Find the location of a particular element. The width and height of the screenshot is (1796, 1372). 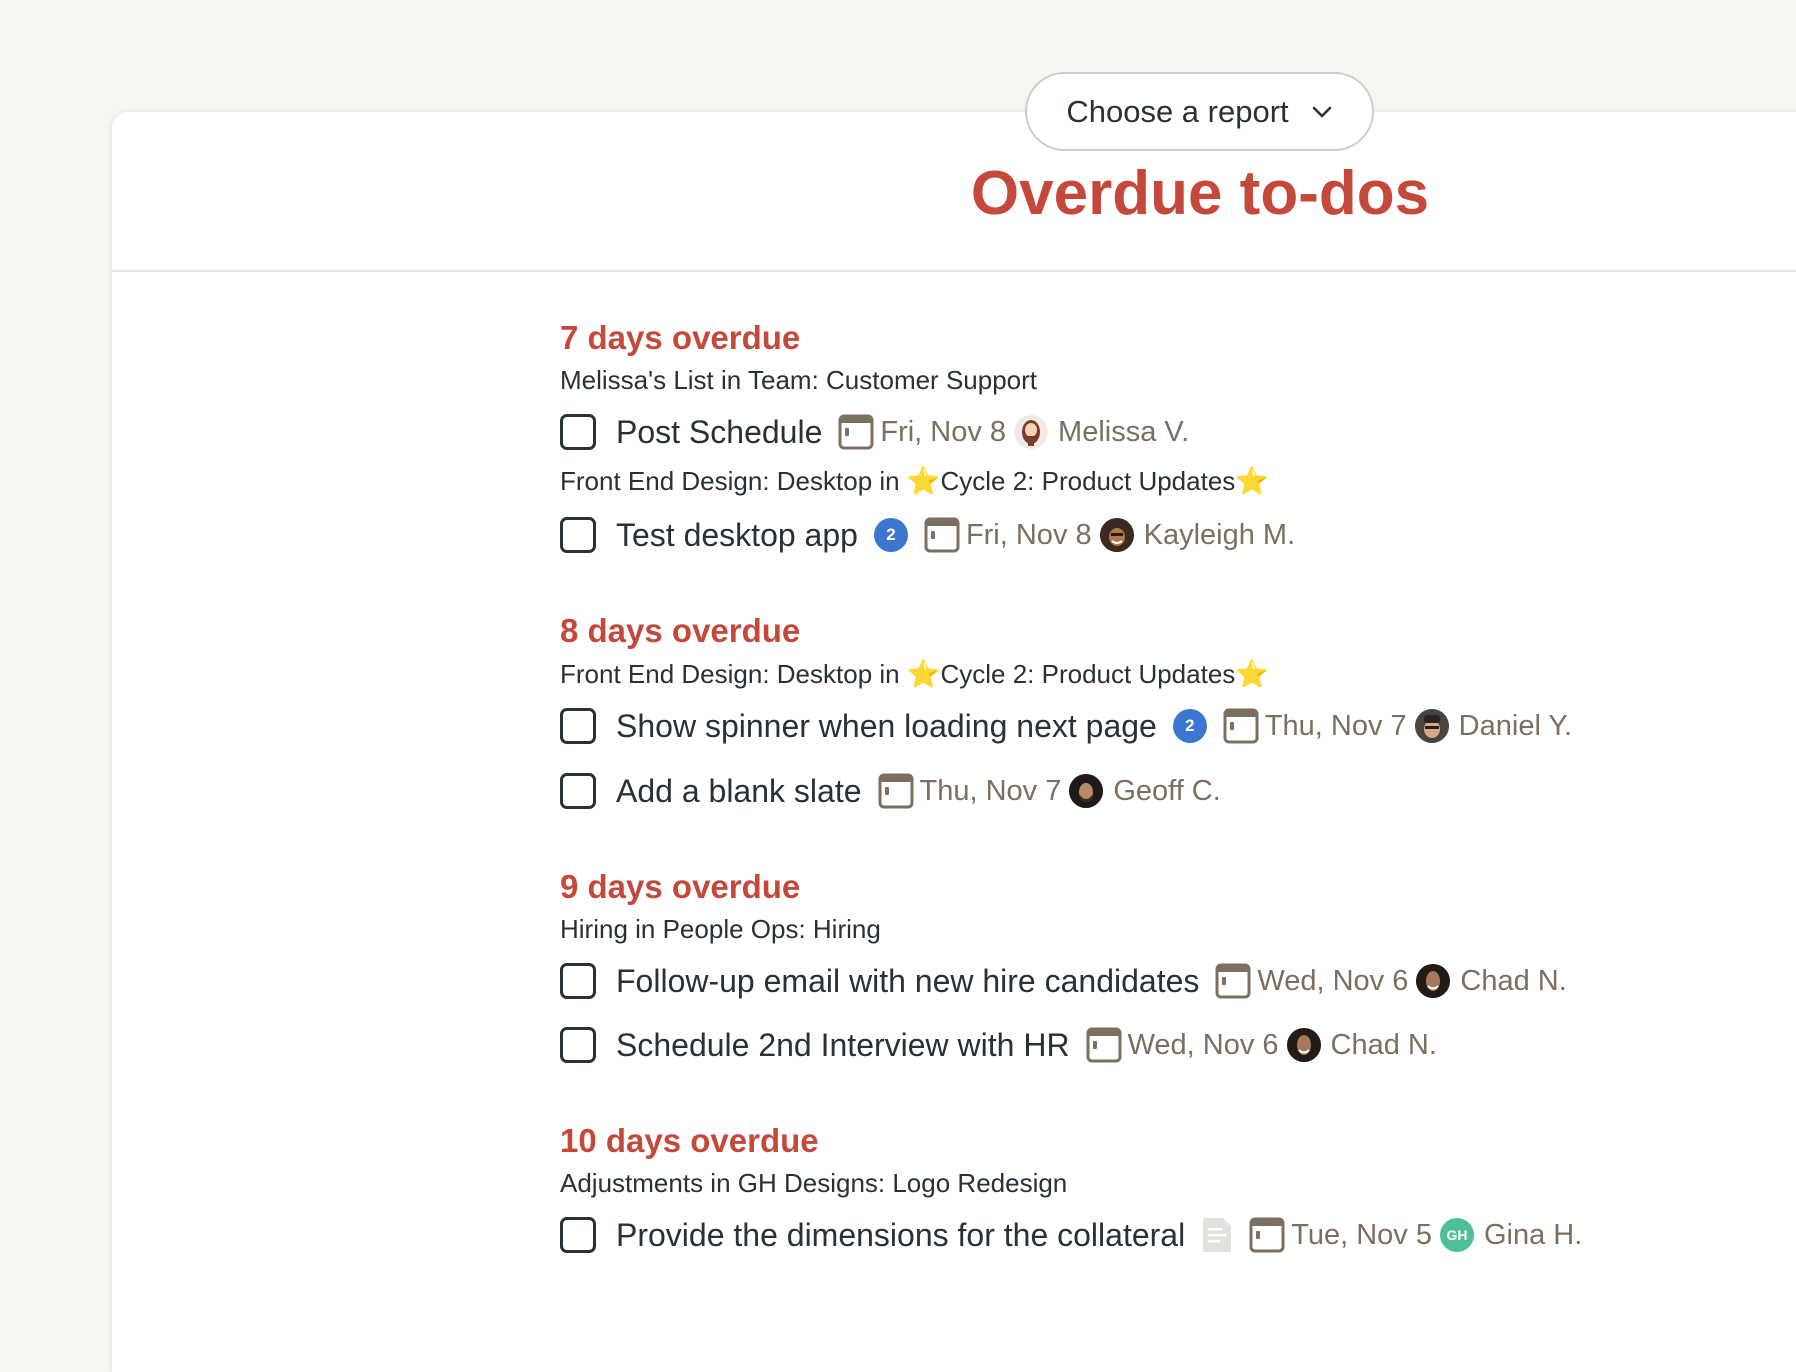

todo-row: Add a blank slate Thu, Nov 7 Geoff C. is located at coordinates (890, 791).